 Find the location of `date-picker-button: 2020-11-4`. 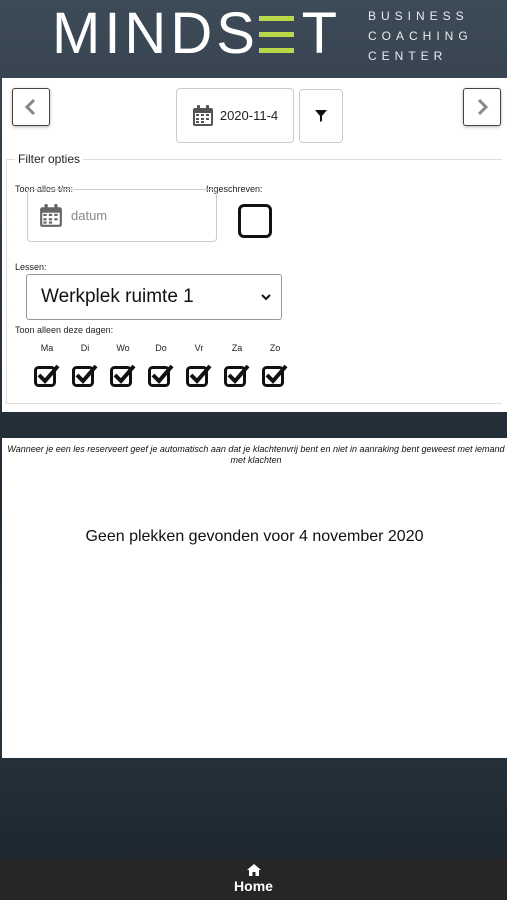

date-picker-button: 2020-11-4 is located at coordinates (235, 115).